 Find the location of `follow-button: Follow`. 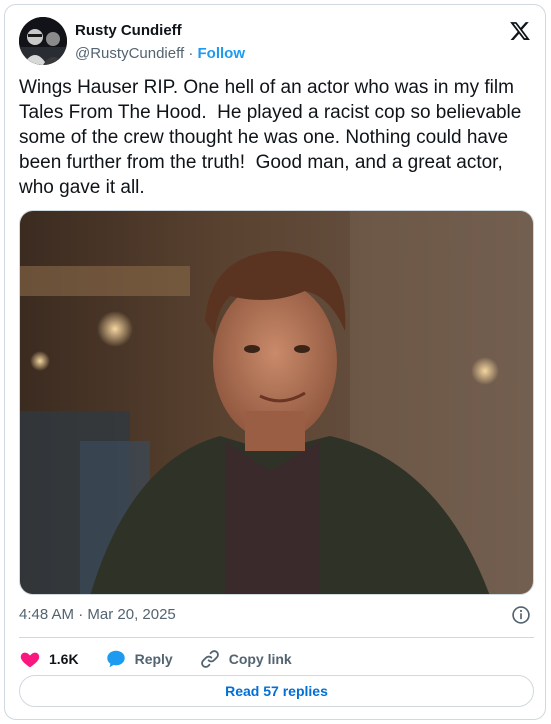

follow-button: Follow is located at coordinates (222, 53).